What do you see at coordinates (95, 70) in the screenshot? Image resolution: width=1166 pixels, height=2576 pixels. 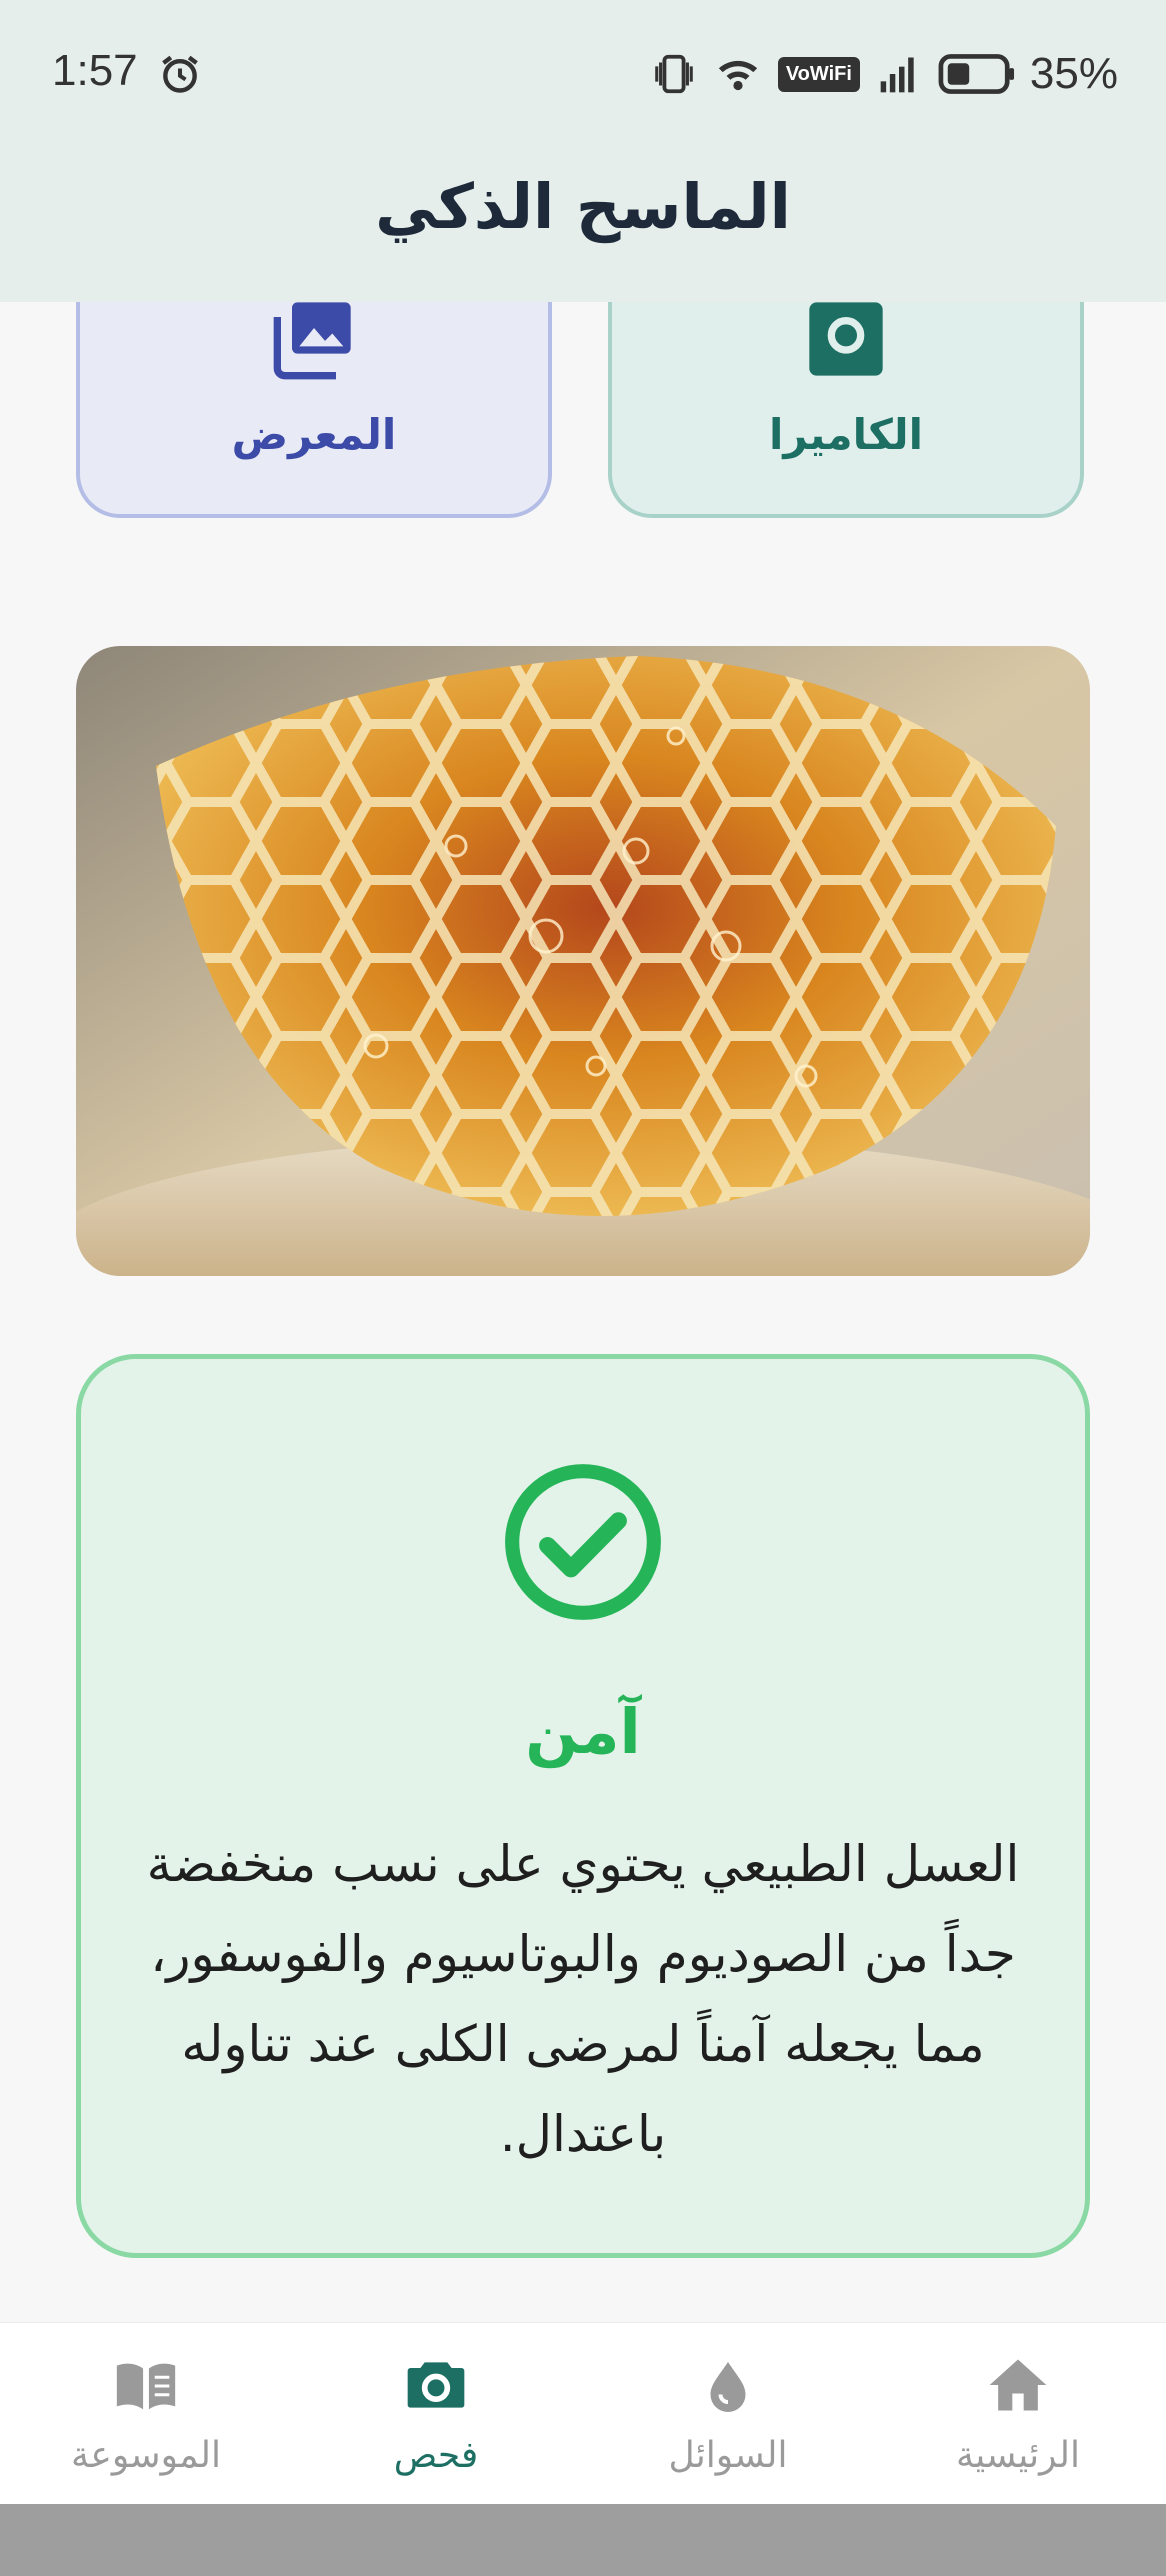 I see `status-time: 1:57` at bounding box center [95, 70].